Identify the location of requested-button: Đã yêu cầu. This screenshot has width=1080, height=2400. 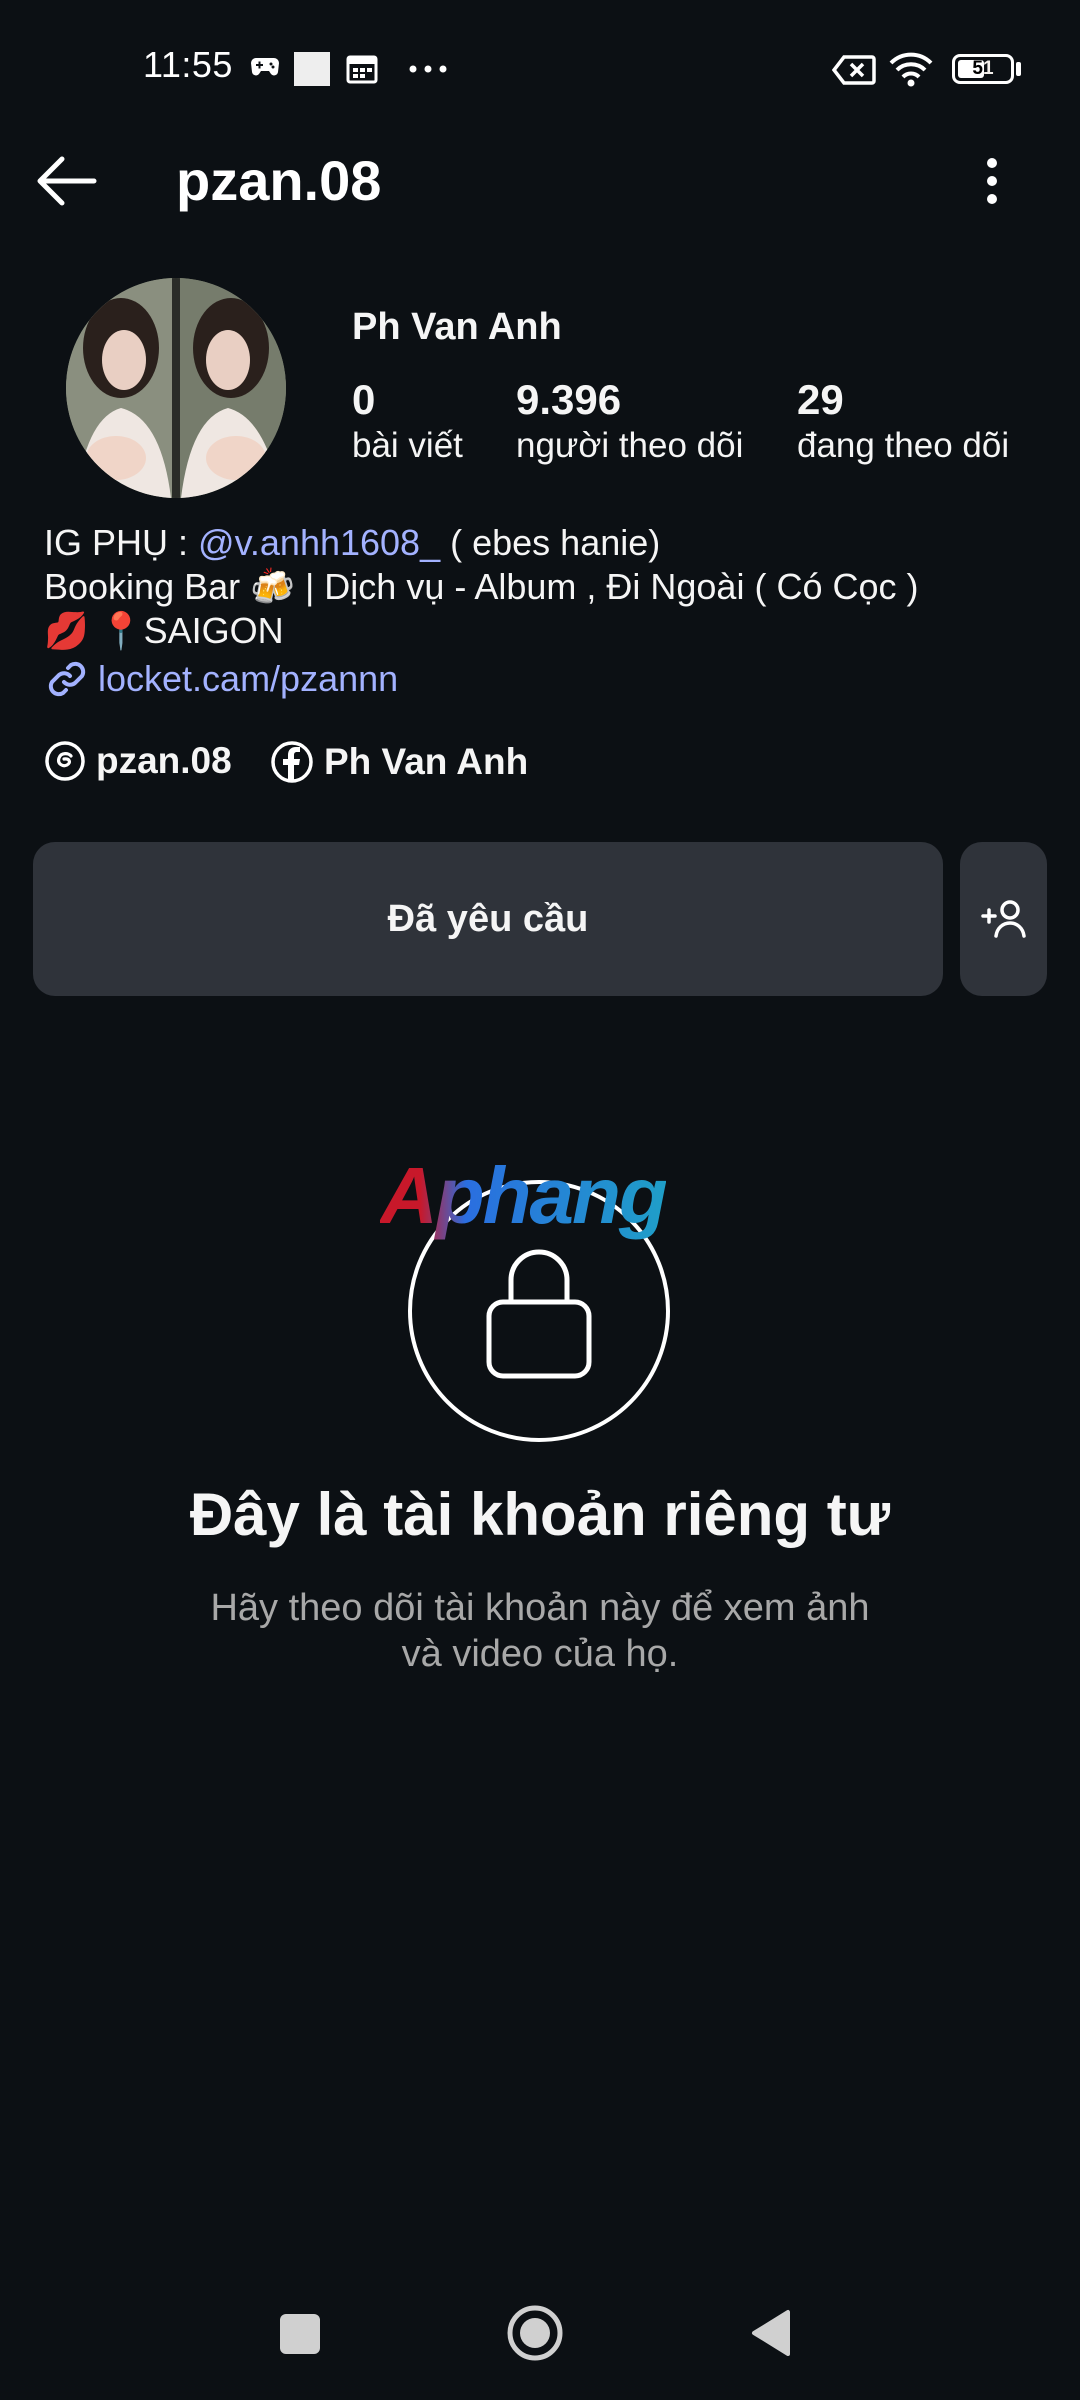
(488, 919).